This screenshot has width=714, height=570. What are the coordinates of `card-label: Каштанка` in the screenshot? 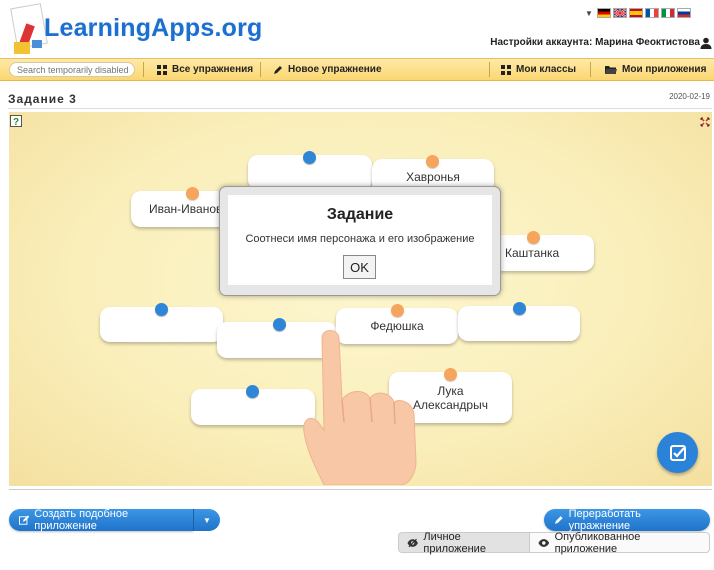 It's located at (532, 253).